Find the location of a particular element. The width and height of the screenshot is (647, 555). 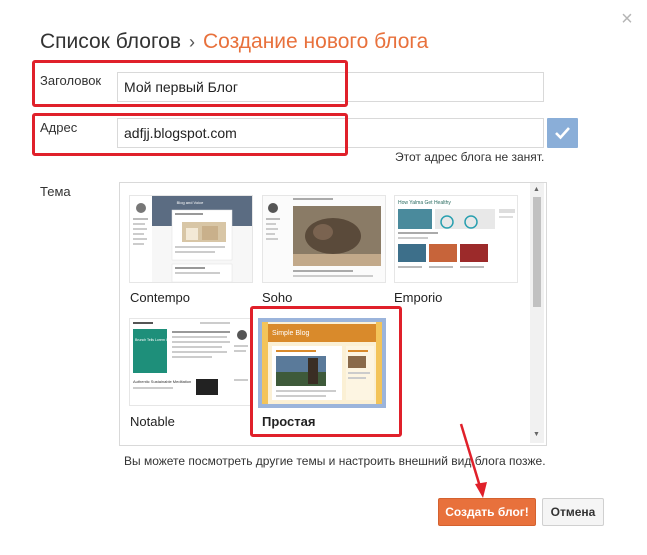

cancel-button: Отмена is located at coordinates (573, 512).